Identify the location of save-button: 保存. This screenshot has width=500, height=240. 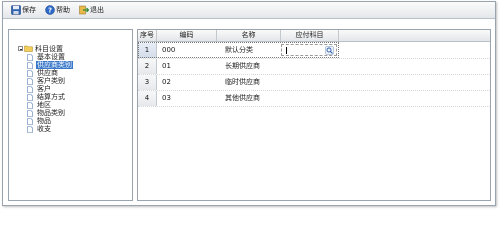
(23, 10).